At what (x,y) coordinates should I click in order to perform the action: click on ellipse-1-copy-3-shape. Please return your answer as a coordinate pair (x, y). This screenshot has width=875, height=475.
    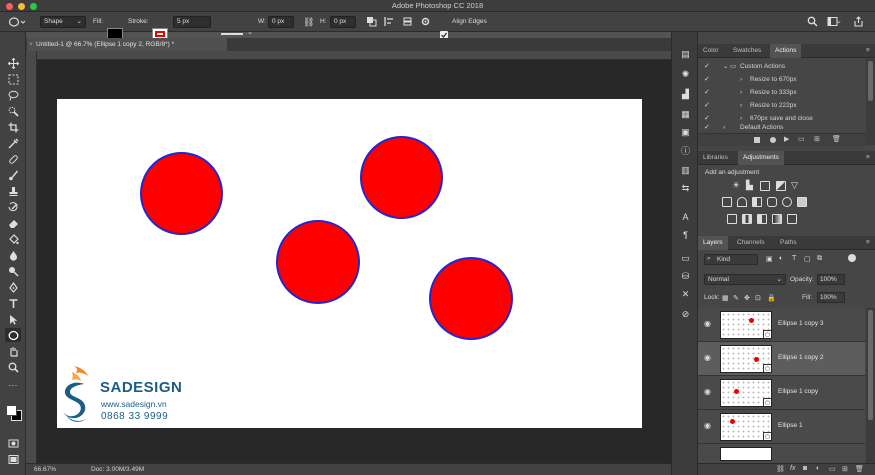
    Looking at the image, I should click on (401, 177).